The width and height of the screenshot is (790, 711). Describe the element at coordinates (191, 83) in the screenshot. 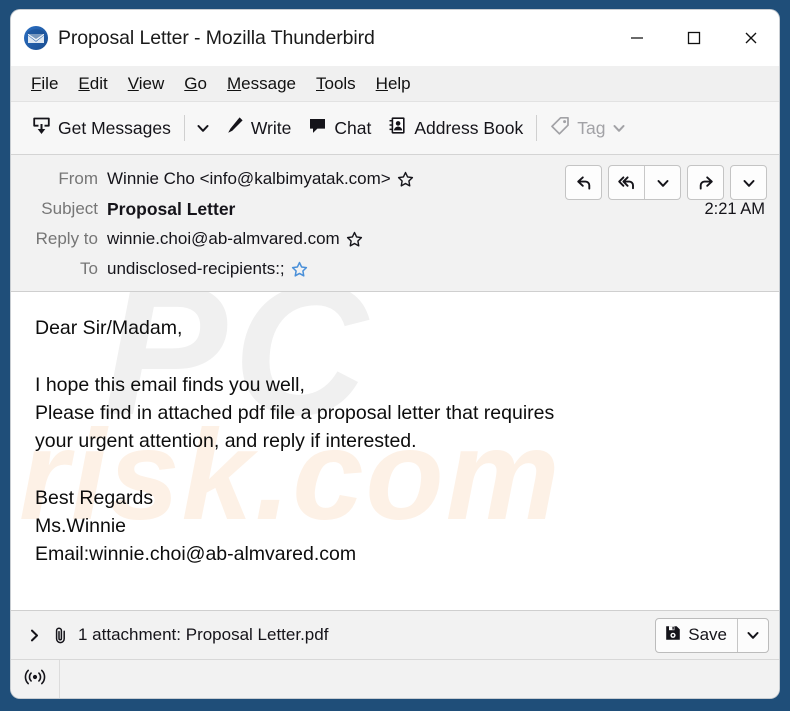

I see `menu-go-accel: G` at that location.